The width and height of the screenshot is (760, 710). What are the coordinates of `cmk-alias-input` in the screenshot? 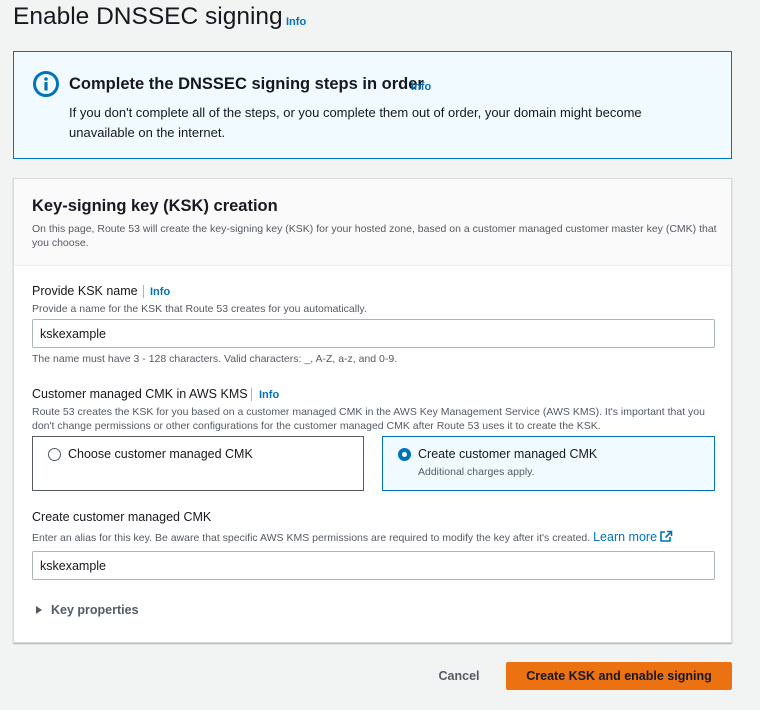 It's located at (373, 565).